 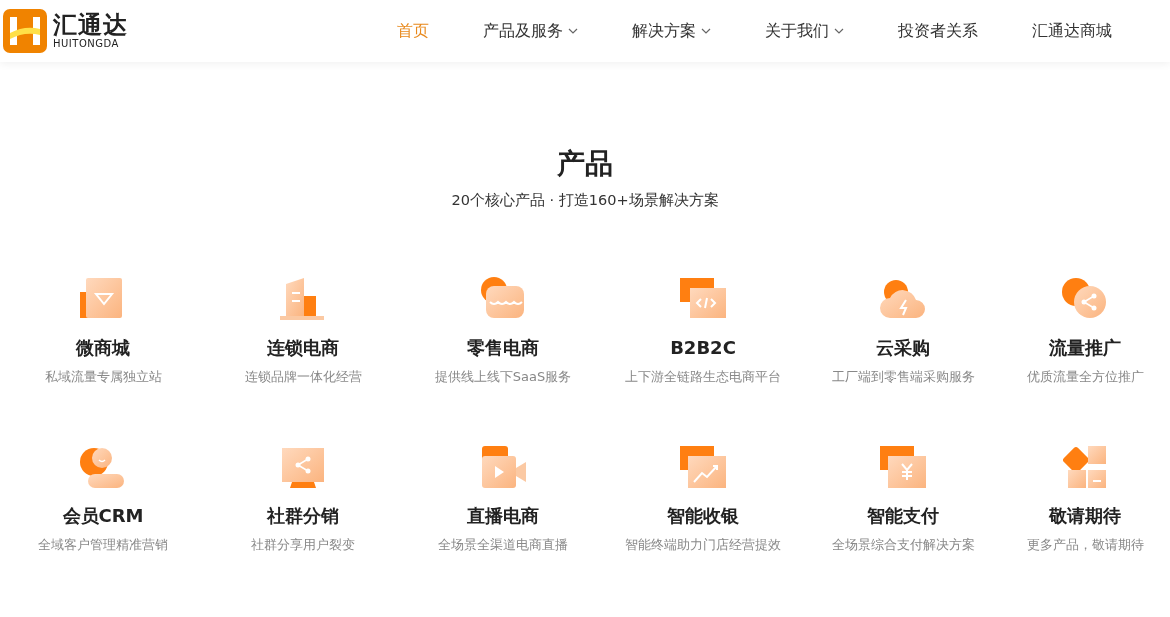 What do you see at coordinates (1072, 31) in the screenshot?
I see `nav-link: 汇通达商城` at bounding box center [1072, 31].